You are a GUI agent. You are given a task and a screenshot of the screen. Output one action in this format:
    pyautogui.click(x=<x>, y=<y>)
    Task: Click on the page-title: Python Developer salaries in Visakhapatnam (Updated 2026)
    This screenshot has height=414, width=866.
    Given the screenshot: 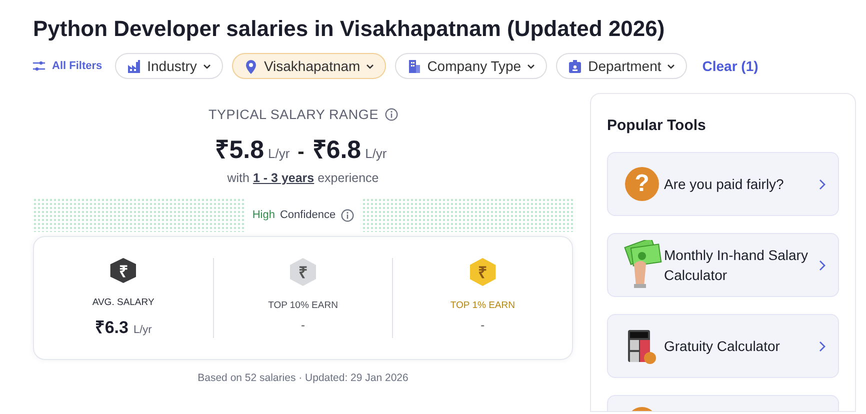 What is the action you would take?
    pyautogui.click(x=349, y=29)
    